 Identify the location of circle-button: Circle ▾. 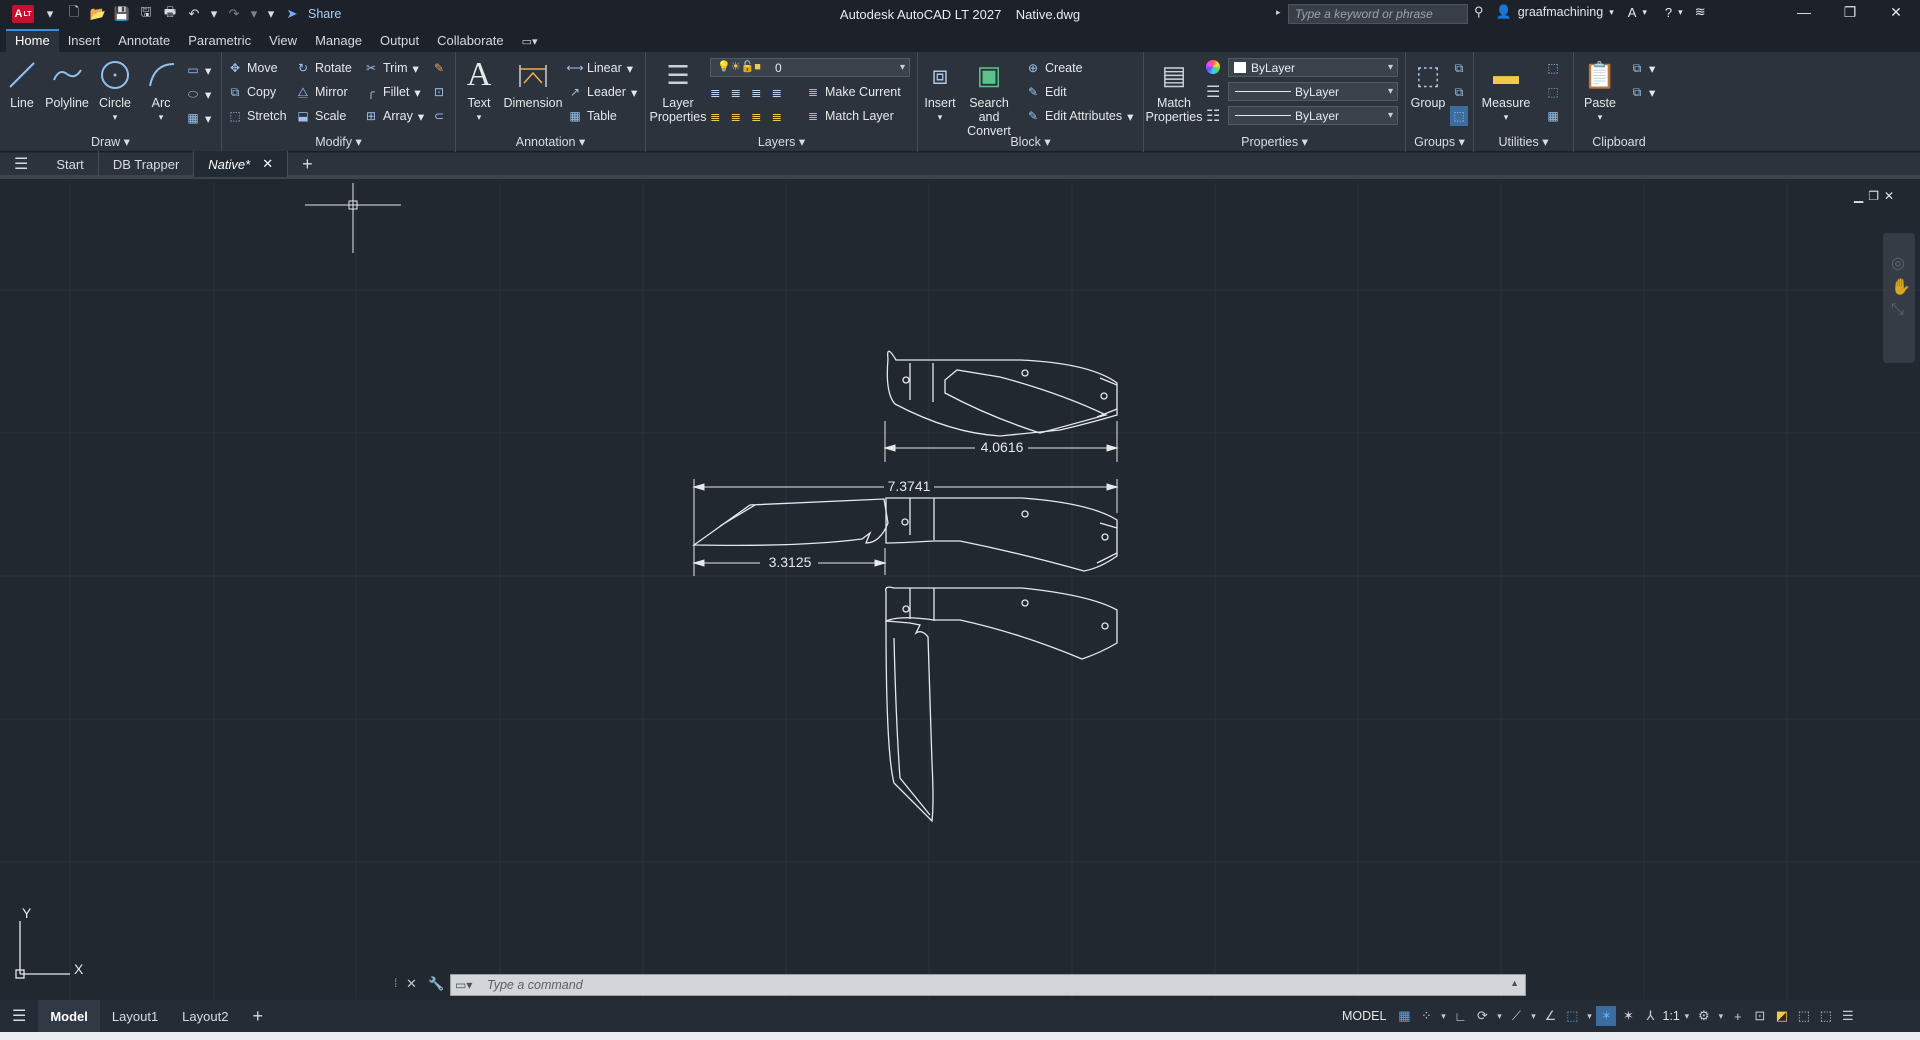
(115, 91).